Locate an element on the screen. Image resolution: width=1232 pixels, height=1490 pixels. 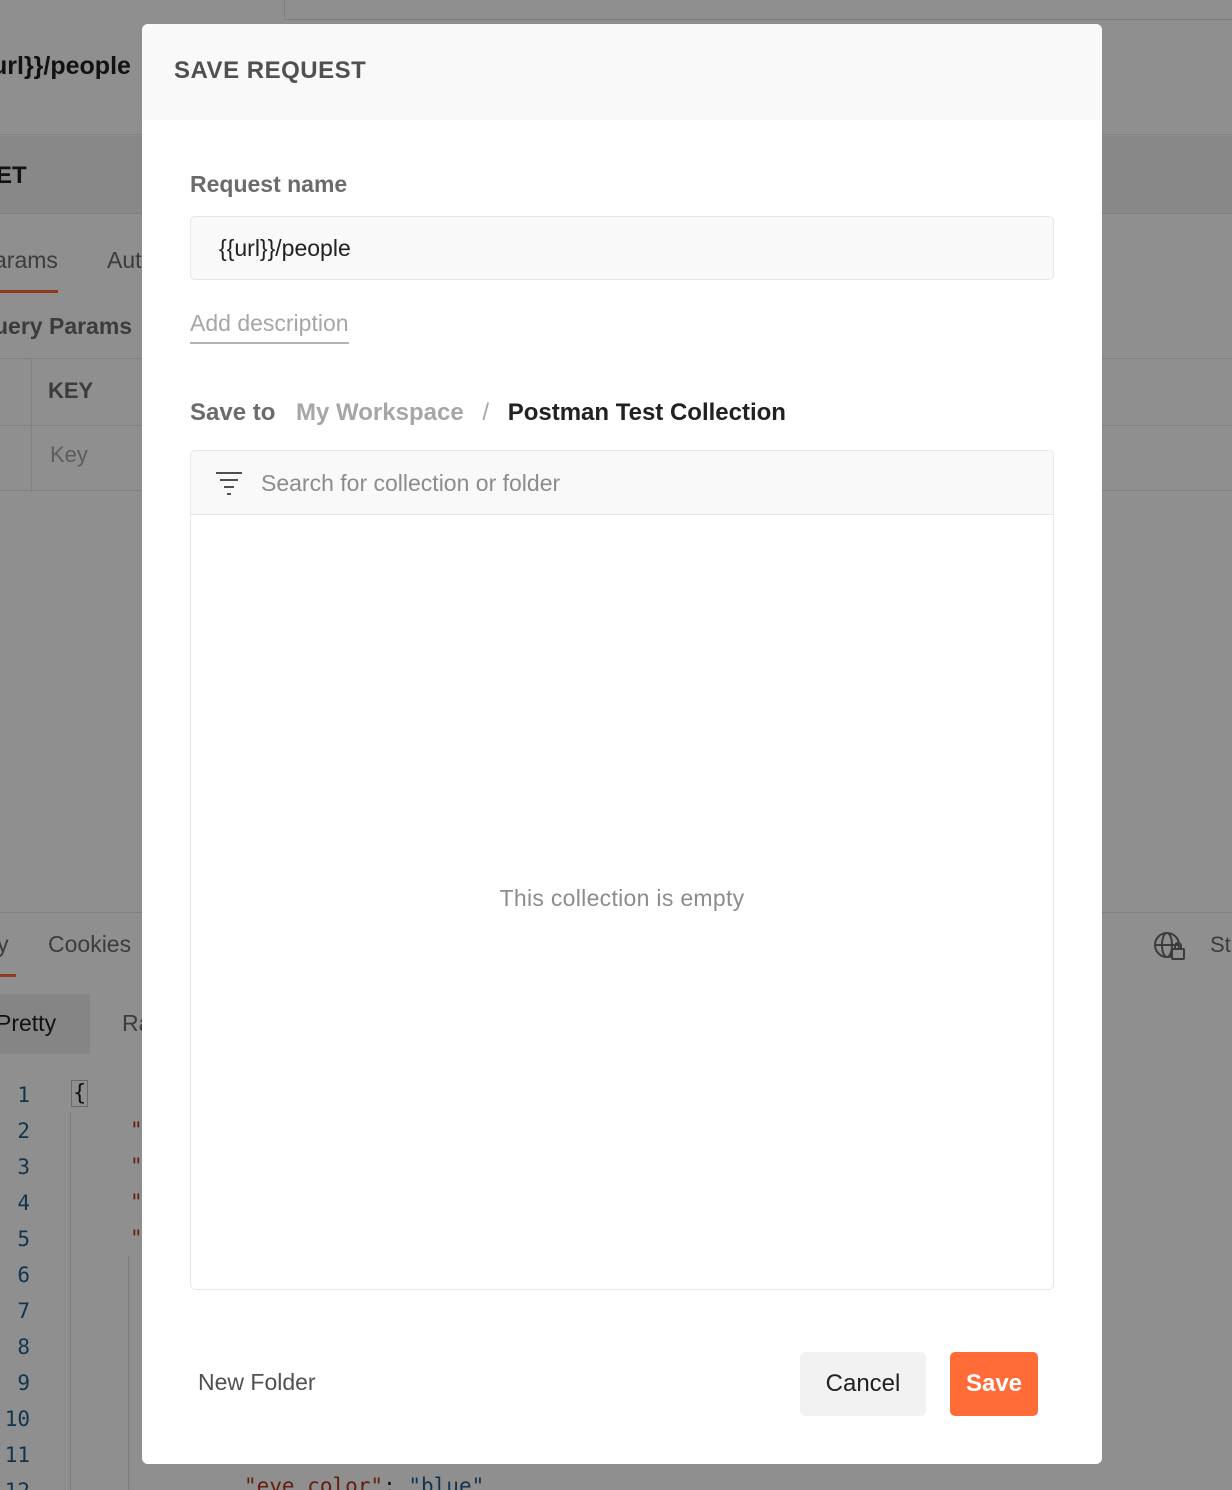
breadcrumb-collection: Postman Test Collection is located at coordinates (646, 412).